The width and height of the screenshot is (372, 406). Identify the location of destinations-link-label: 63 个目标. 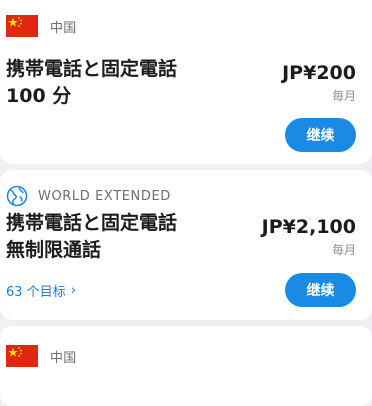
(36, 292).